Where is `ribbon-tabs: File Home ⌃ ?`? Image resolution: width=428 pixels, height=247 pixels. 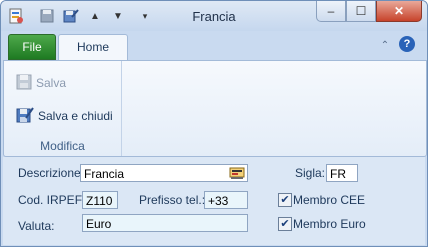
ribbon-tabs: File Home ⌃ ? is located at coordinates (214, 46).